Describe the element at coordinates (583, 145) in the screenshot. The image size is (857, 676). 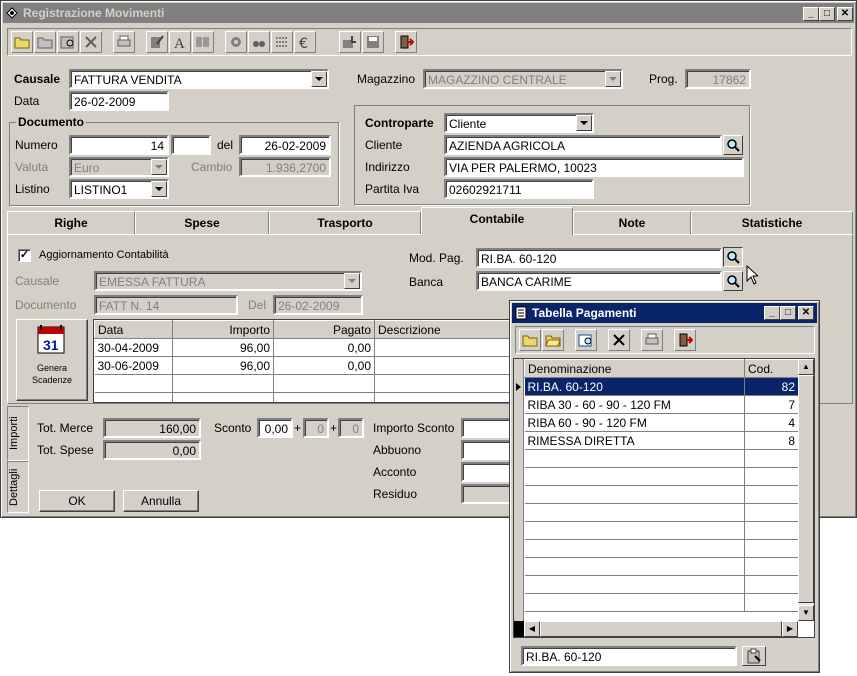
I see `cliente-field: AZIENDA AGRICOLA` at that location.